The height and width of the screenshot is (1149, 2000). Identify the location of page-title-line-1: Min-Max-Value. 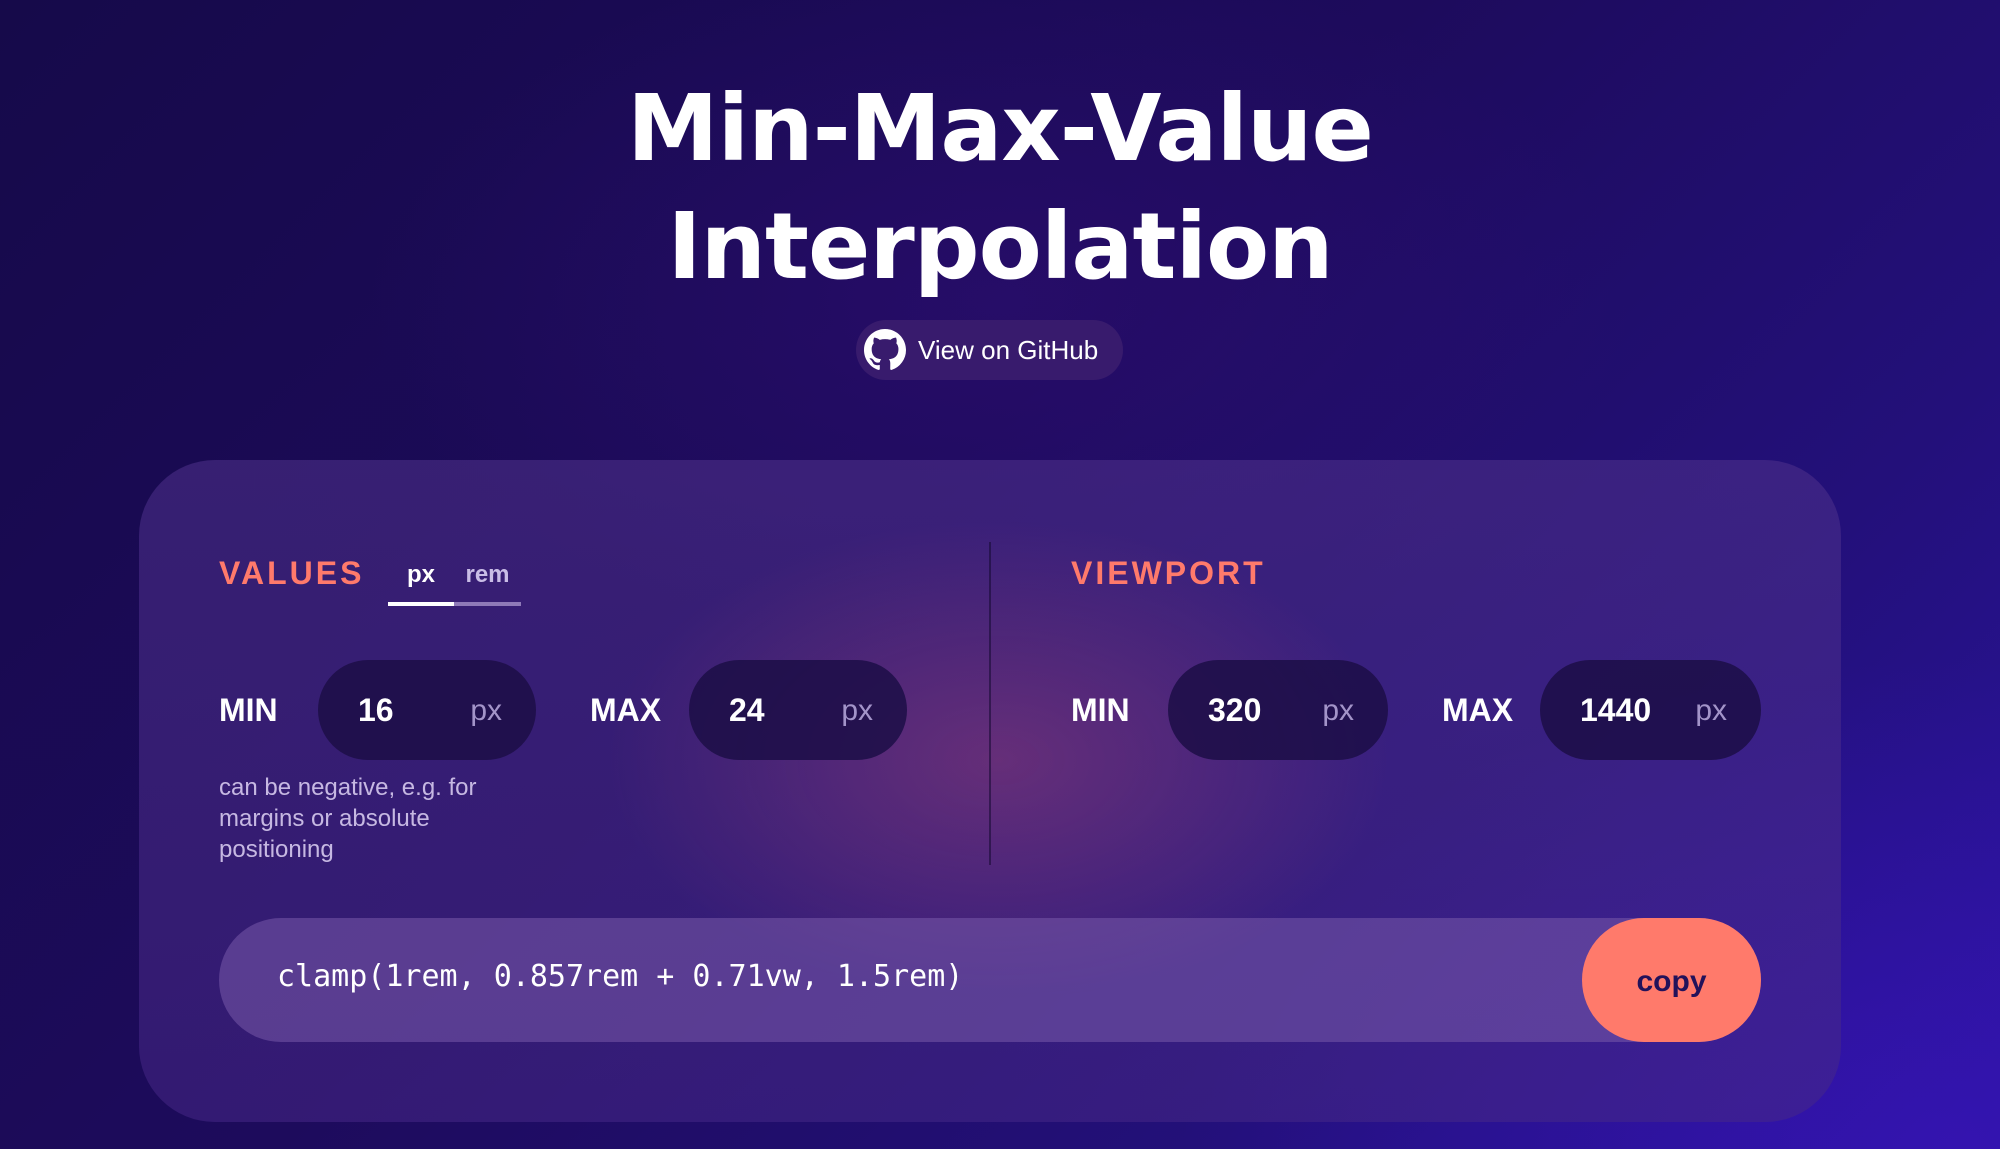
(1000, 128).